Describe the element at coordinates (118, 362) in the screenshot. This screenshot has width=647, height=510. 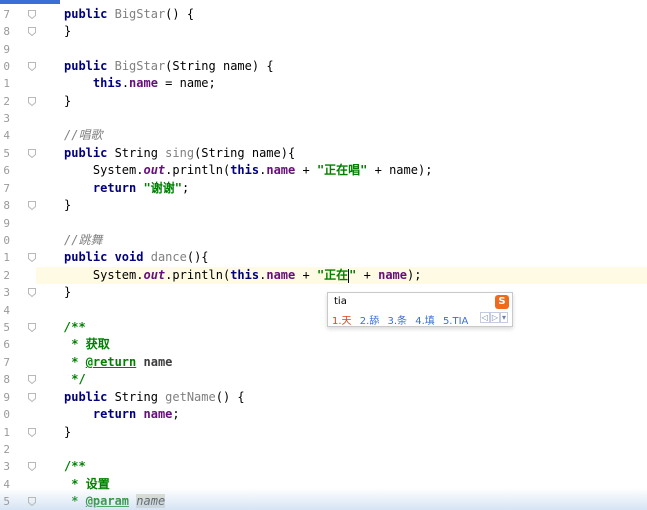
I see `javadoc-line: * @return name` at that location.